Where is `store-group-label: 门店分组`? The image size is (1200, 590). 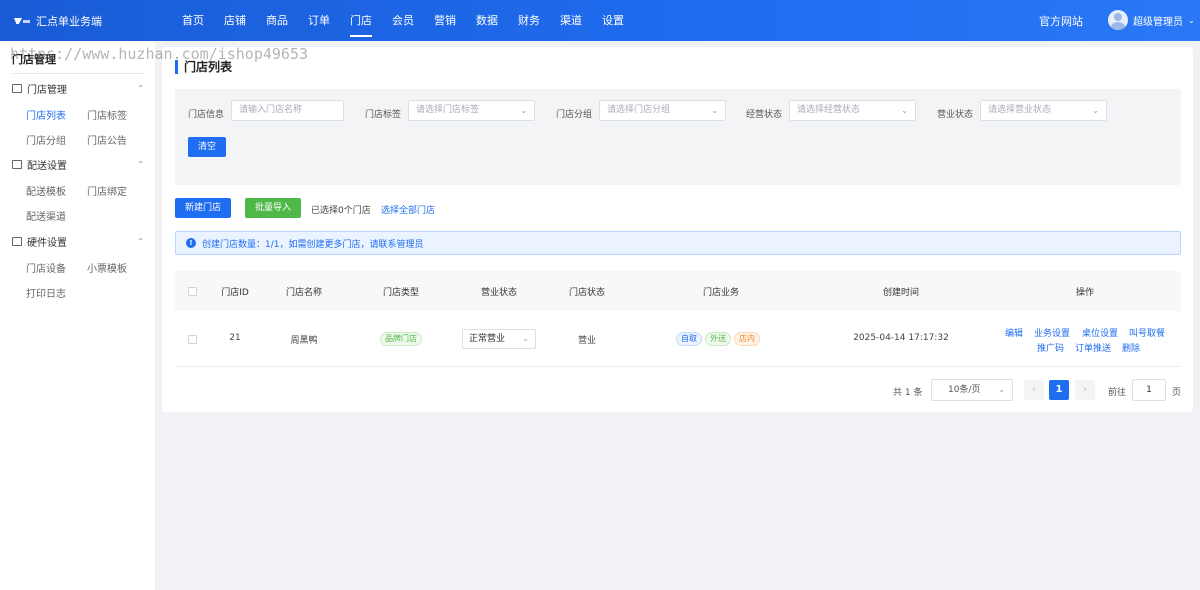 store-group-label: 门店分组 is located at coordinates (574, 115).